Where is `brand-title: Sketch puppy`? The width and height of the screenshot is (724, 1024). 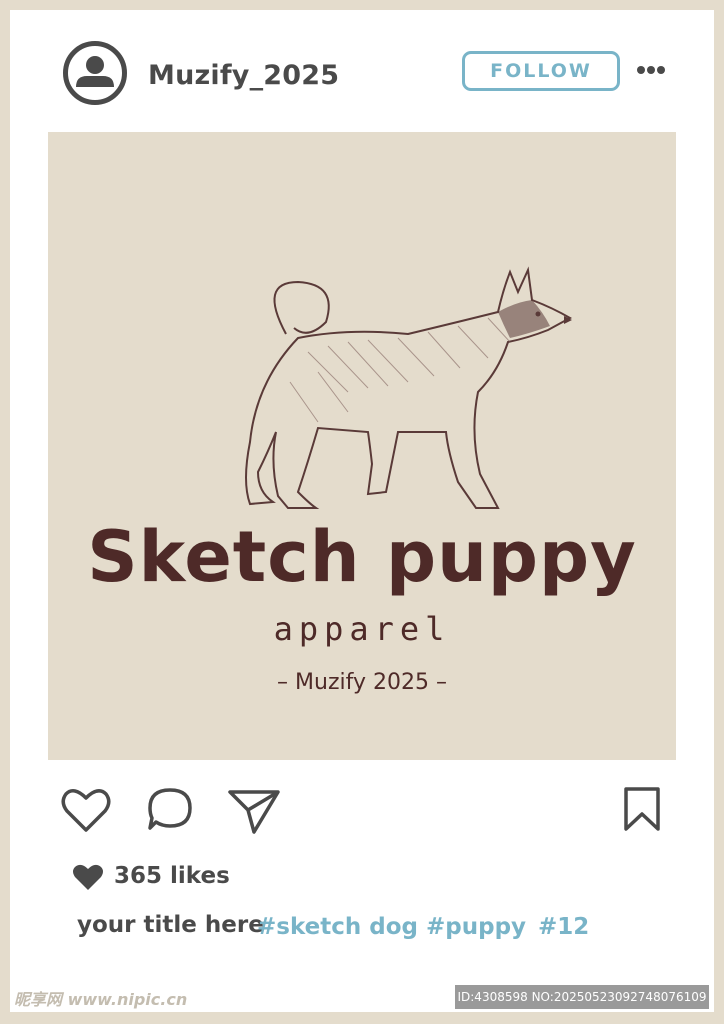 brand-title: Sketch puppy is located at coordinates (362, 557).